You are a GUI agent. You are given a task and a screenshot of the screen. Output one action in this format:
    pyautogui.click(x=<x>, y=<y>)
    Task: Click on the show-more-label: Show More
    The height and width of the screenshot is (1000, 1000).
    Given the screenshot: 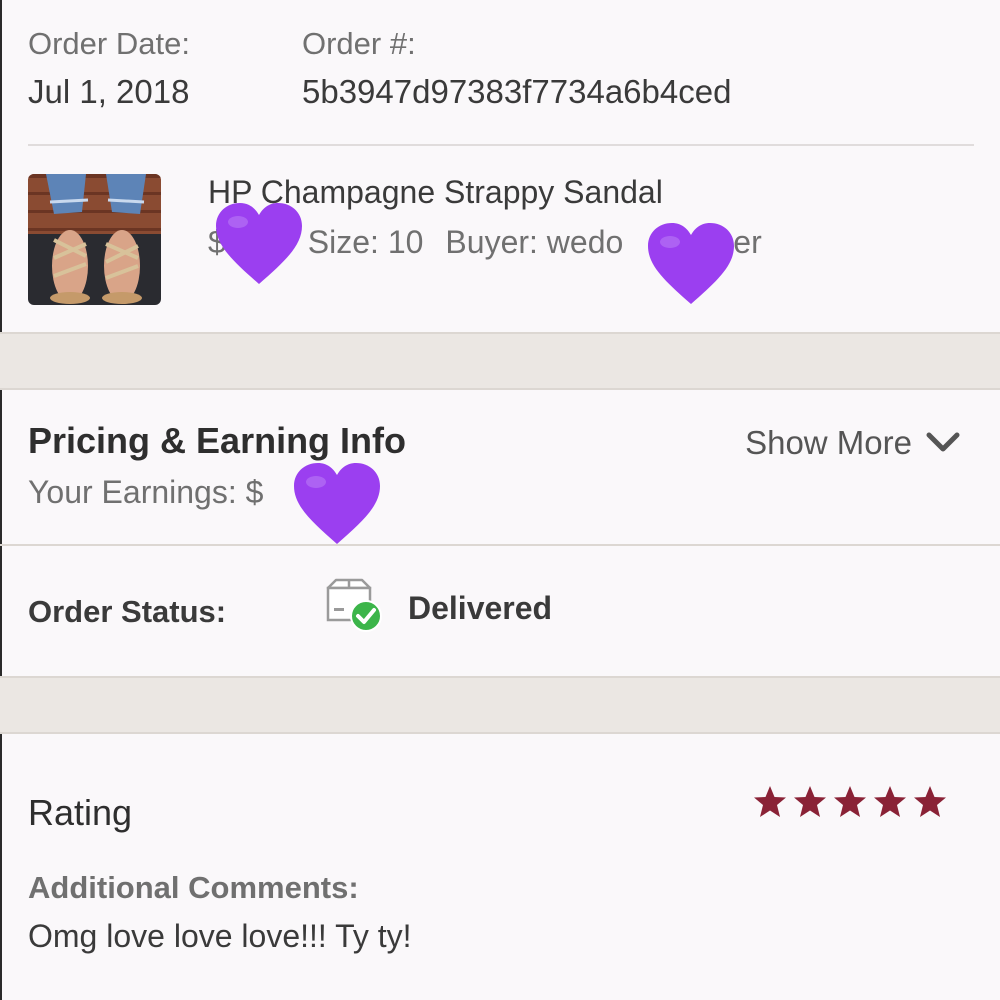 What is the action you would take?
    pyautogui.click(x=828, y=442)
    